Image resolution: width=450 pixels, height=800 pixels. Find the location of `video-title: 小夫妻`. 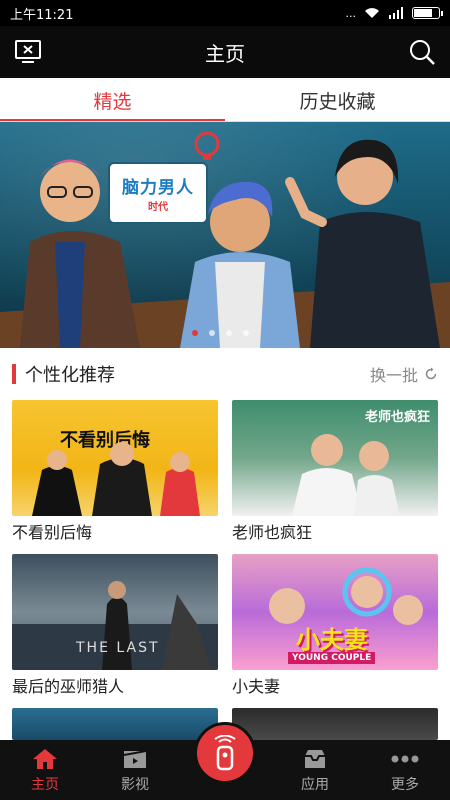

video-title: 小夫妻 is located at coordinates (256, 686).